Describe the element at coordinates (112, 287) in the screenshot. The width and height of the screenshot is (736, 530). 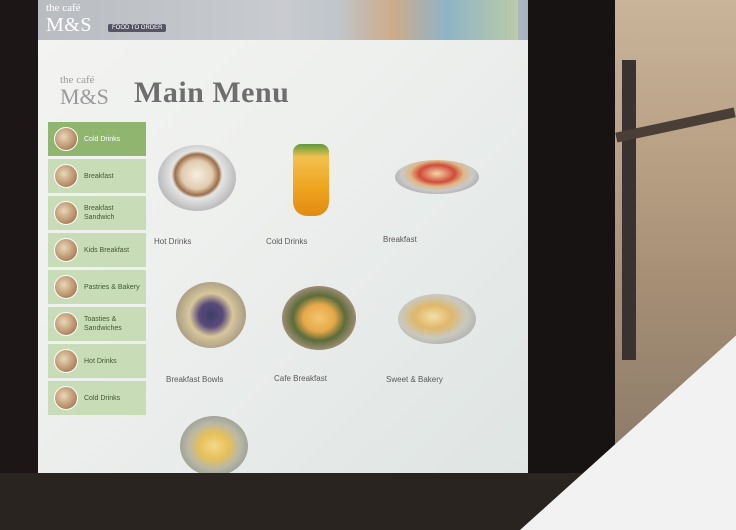
I see `sidebar-item-label: Pastries & Bakery` at that location.